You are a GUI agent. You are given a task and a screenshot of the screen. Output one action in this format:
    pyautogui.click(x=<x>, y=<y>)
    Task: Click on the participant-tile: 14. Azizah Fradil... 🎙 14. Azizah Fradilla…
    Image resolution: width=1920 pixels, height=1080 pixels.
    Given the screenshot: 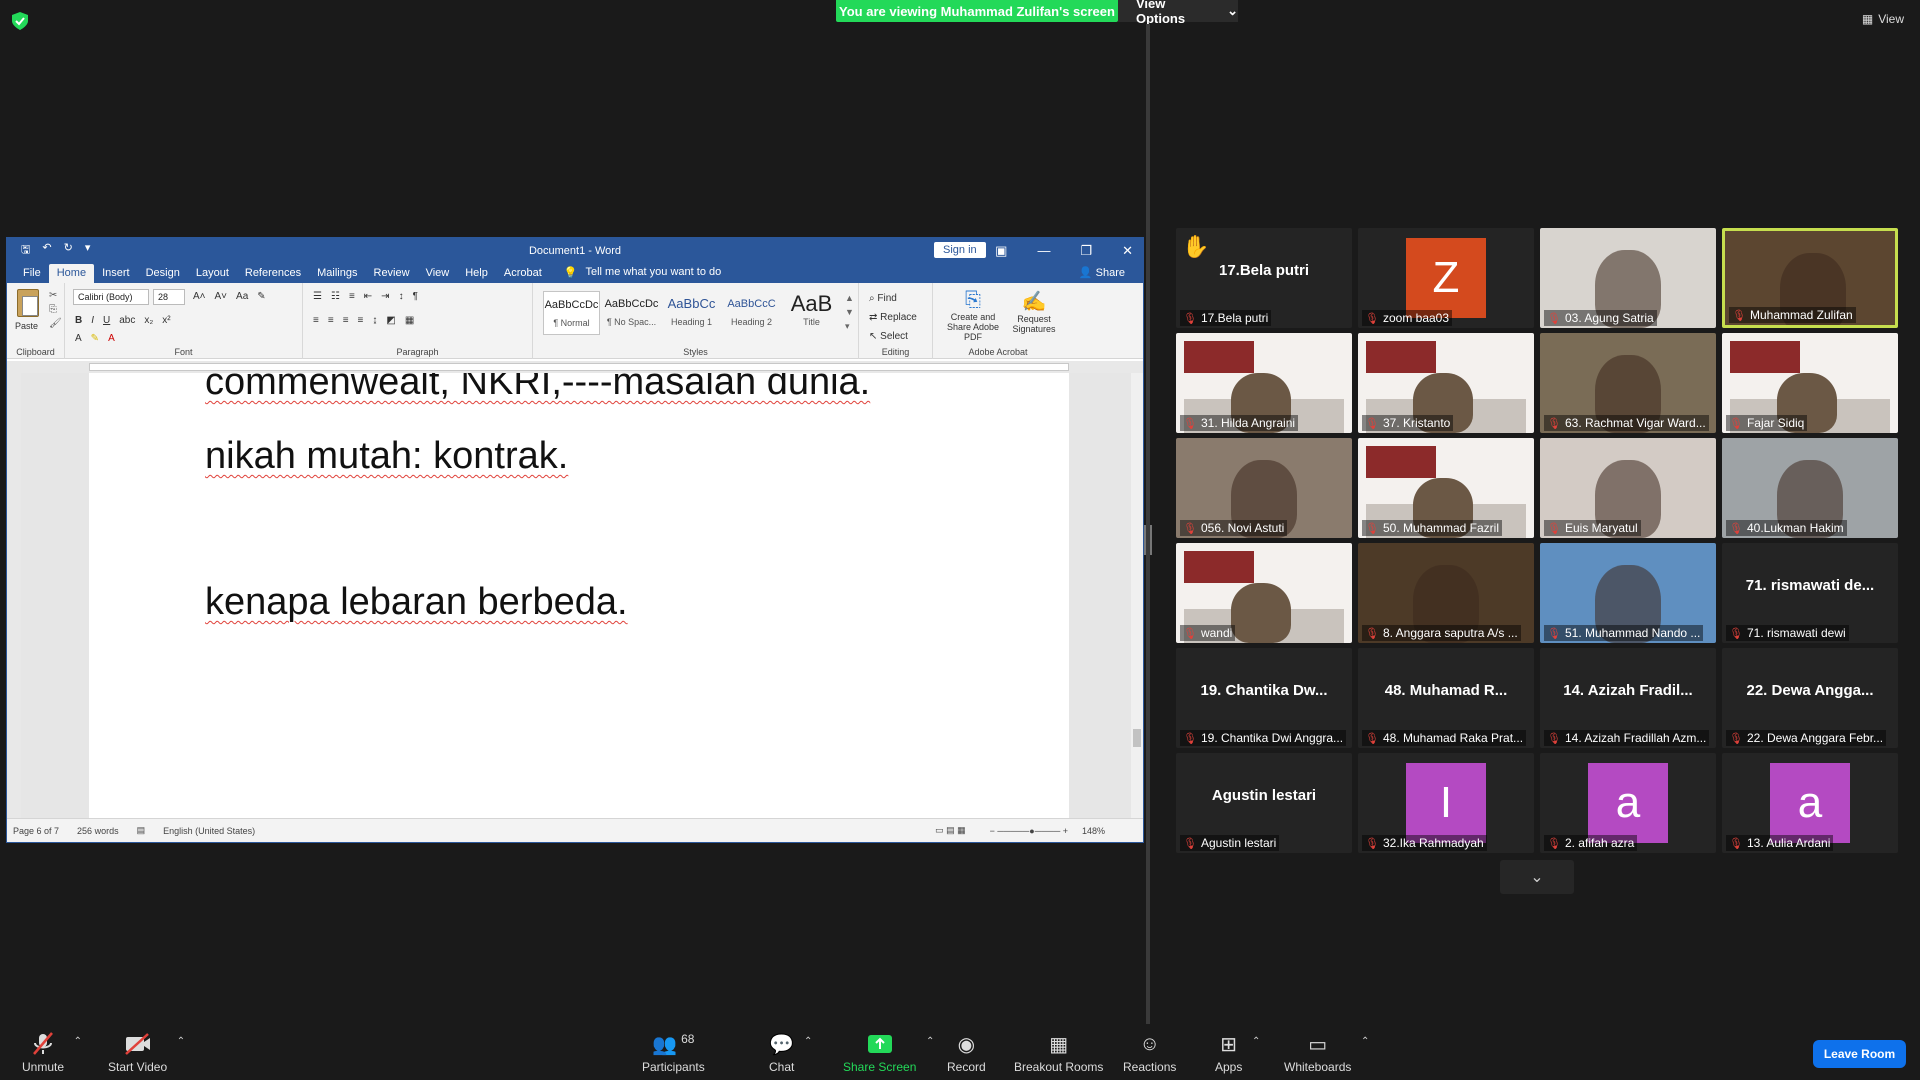 What is the action you would take?
    pyautogui.click(x=1628, y=698)
    